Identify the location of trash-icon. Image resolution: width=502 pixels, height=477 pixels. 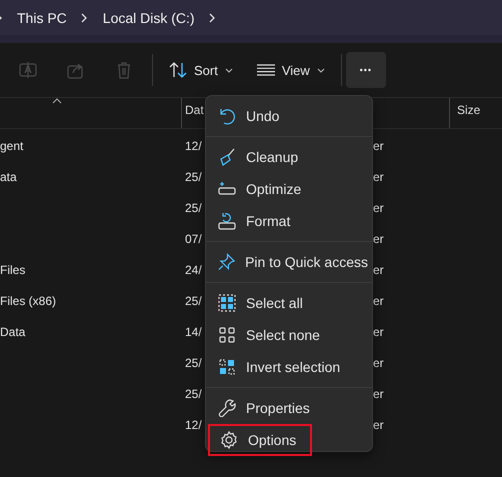
(124, 70).